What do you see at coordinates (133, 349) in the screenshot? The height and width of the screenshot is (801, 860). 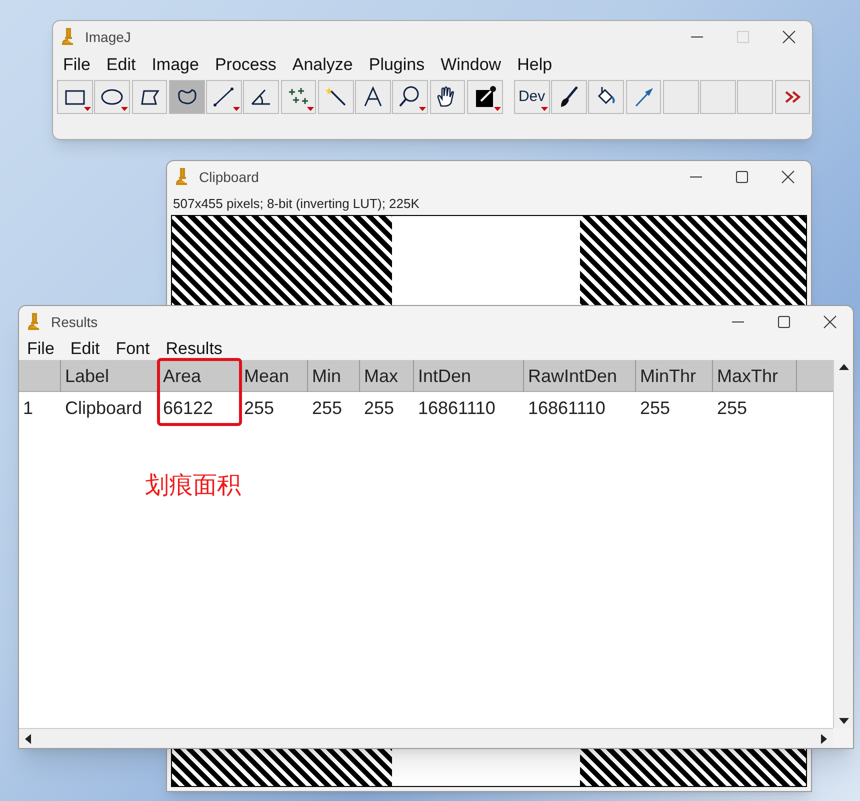 I see `menu-item: Font` at bounding box center [133, 349].